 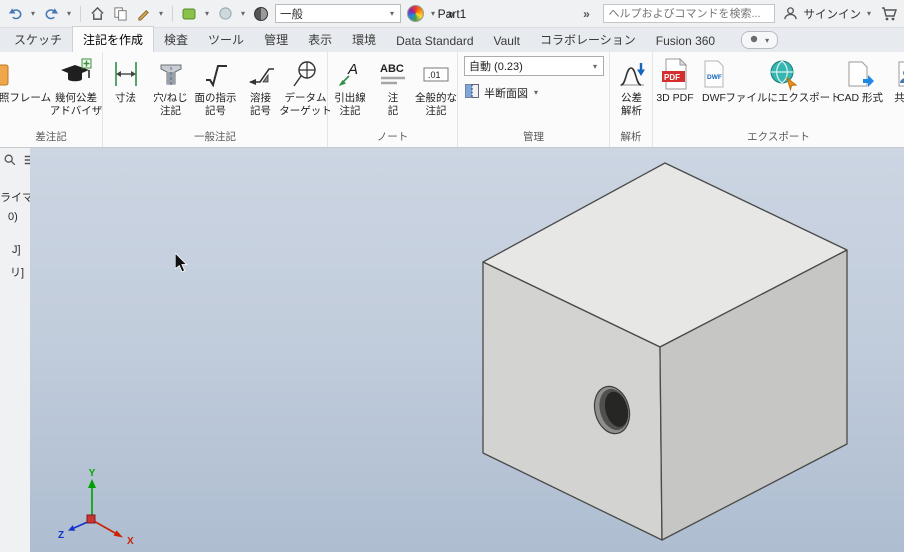 I want to click on help-search-input, so click(x=688, y=13).